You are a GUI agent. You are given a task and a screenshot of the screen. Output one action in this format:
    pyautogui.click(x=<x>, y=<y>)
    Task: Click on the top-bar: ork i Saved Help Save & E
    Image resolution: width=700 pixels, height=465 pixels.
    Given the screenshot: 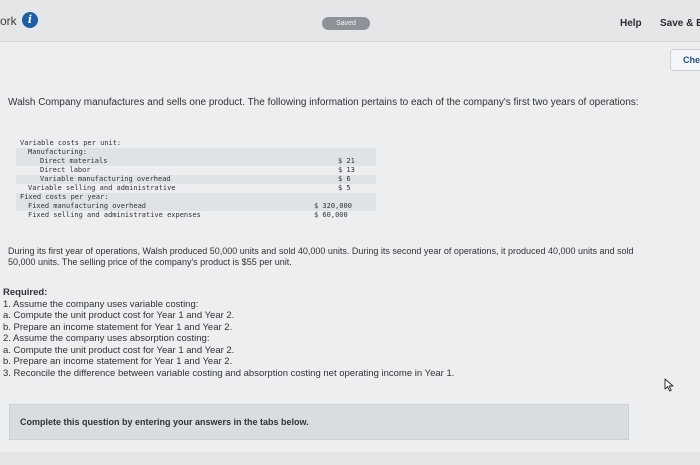 What is the action you would take?
    pyautogui.click(x=350, y=21)
    